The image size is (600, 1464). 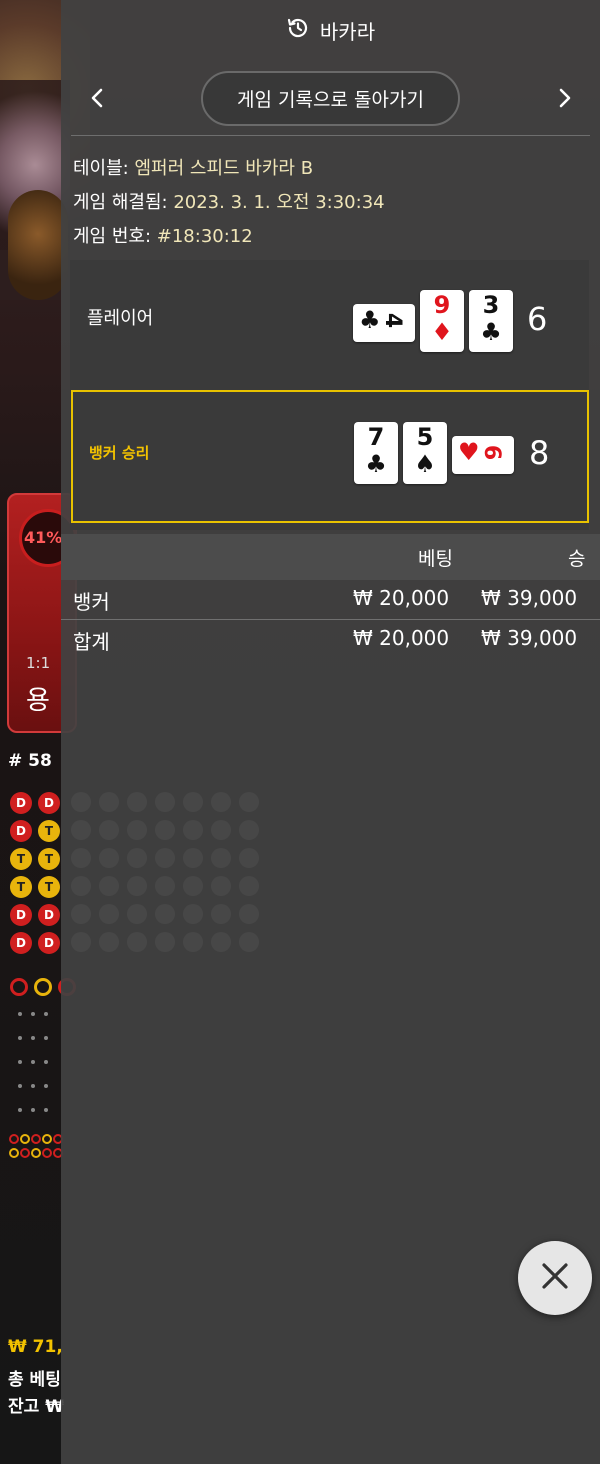 I want to click on panel-header: 바카라, so click(x=330, y=30).